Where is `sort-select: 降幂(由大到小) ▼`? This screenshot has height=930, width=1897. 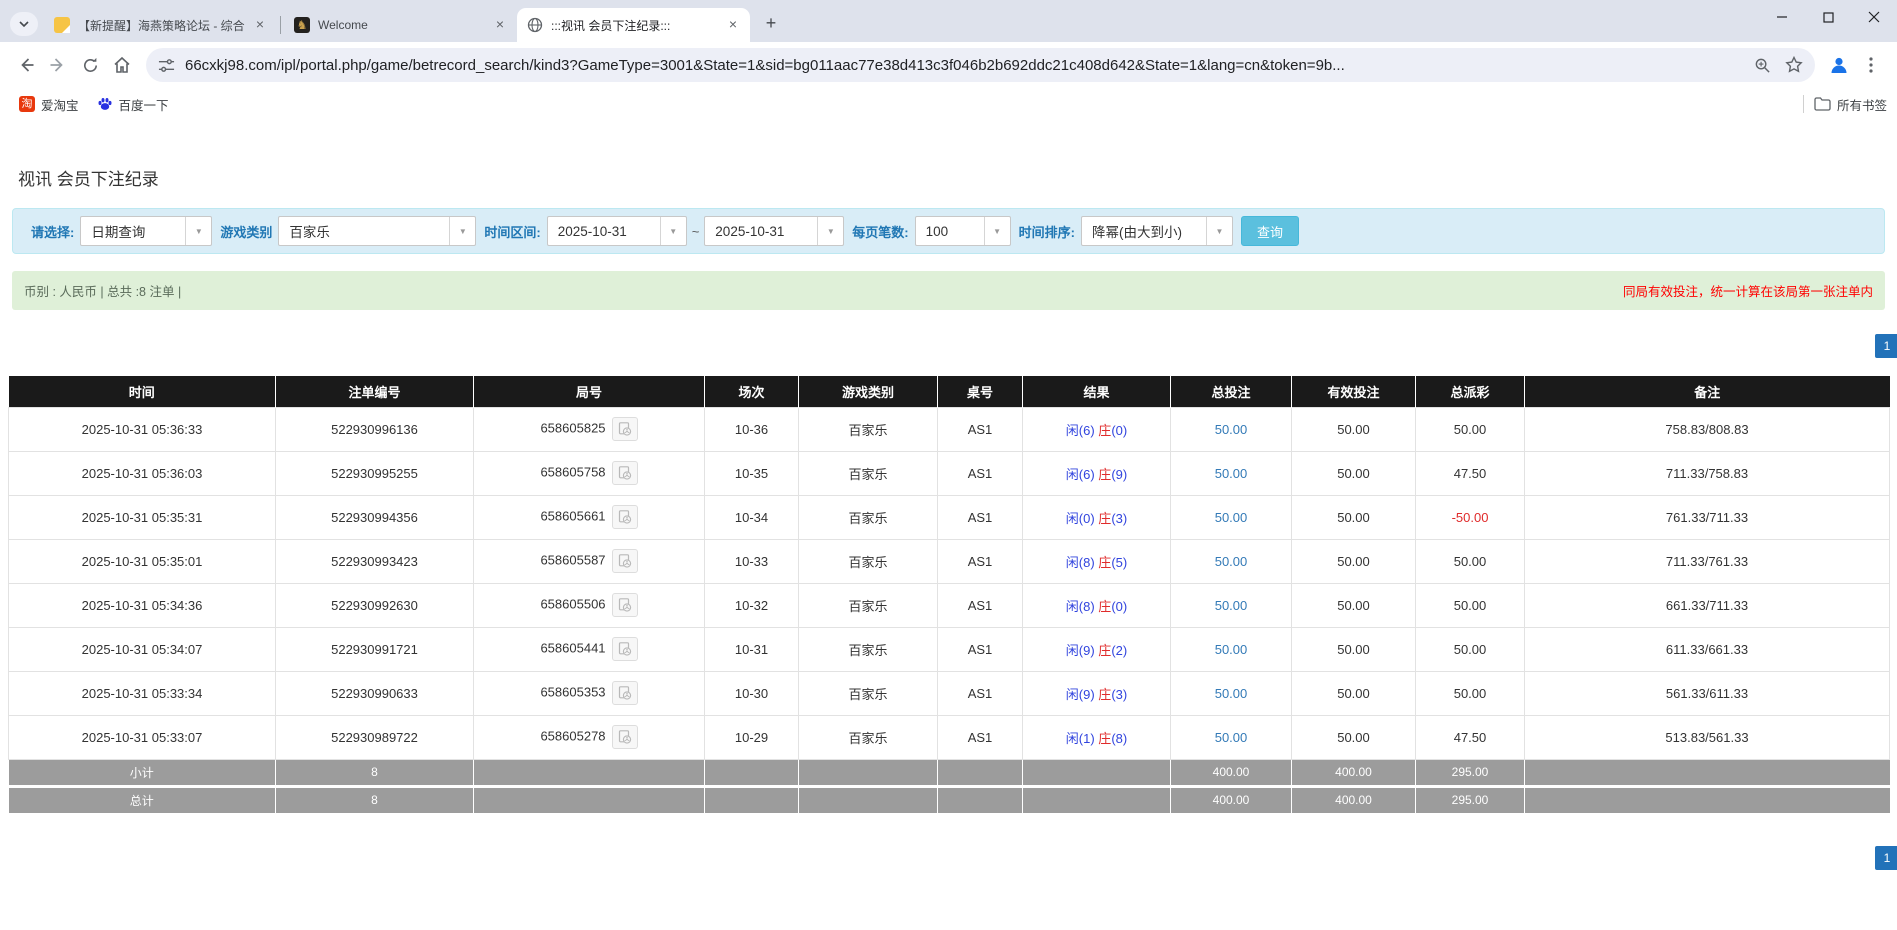
sort-select: 降幂(由大到小) ▼ is located at coordinates (1156, 231).